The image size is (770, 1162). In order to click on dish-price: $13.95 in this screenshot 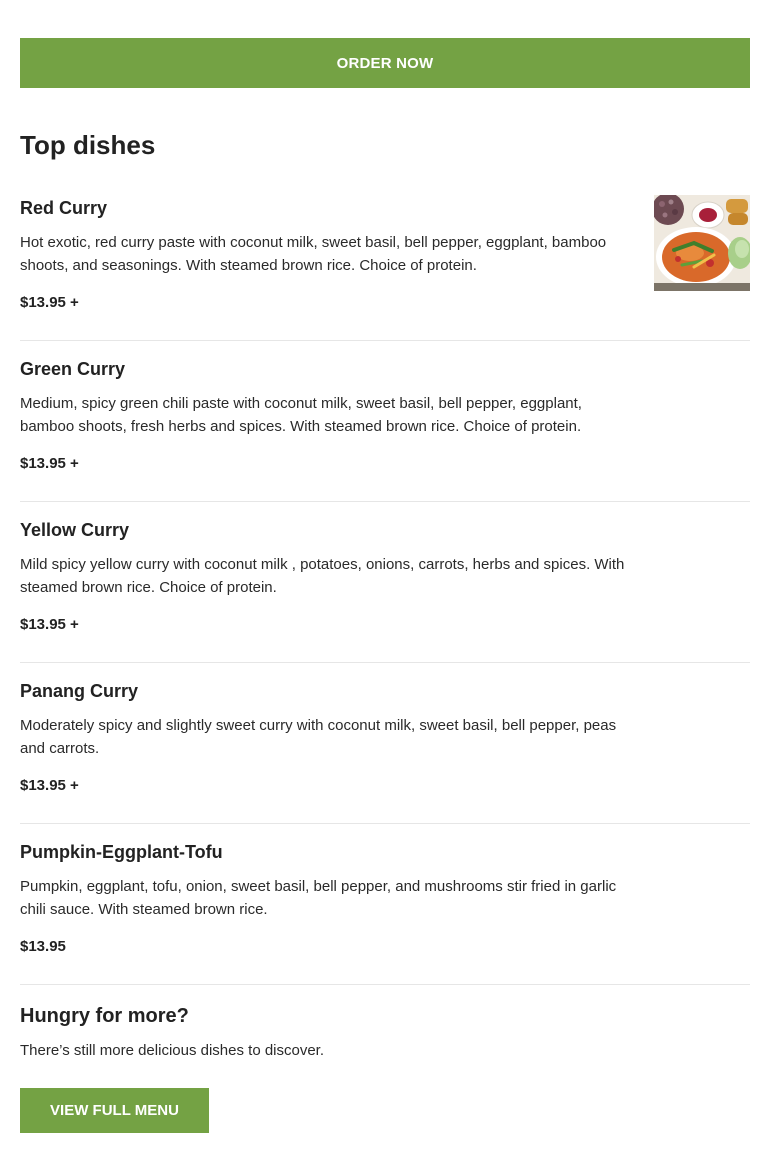, I will do `click(43, 946)`.